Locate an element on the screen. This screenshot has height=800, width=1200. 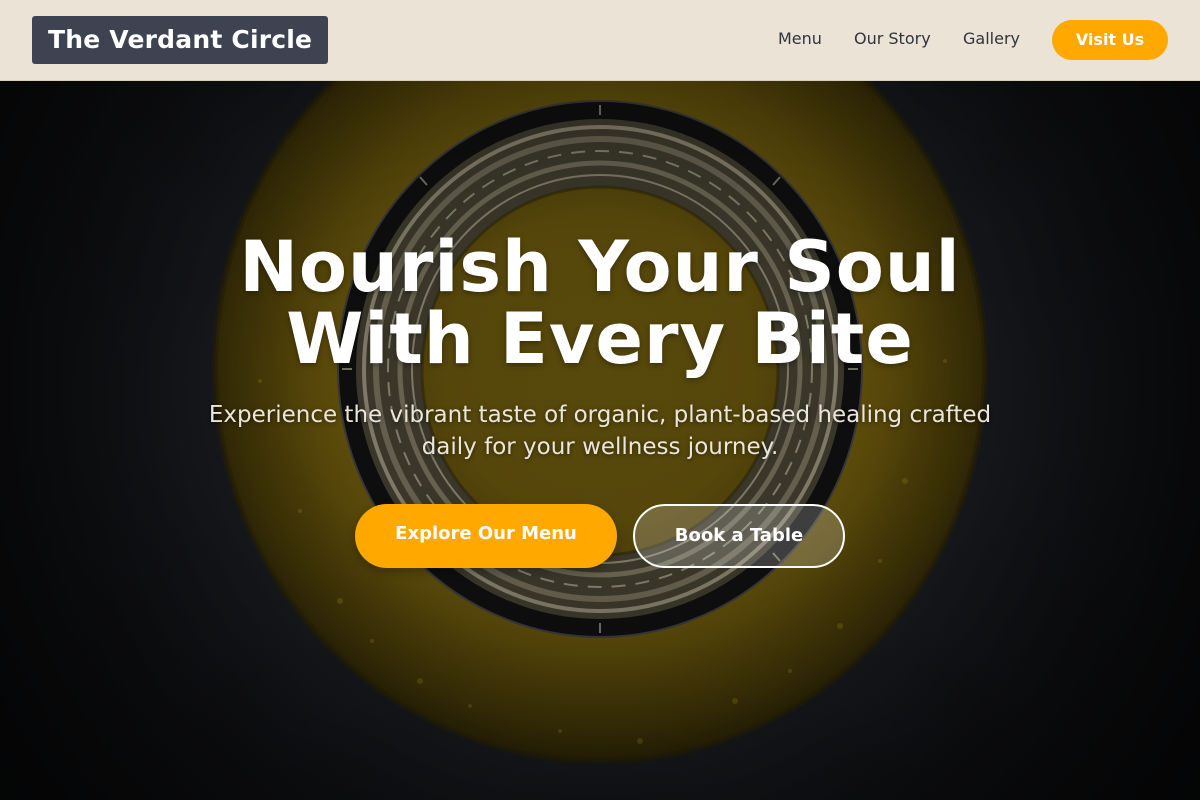
explore-menu-button: Explore Our Menu is located at coordinates (486, 536).